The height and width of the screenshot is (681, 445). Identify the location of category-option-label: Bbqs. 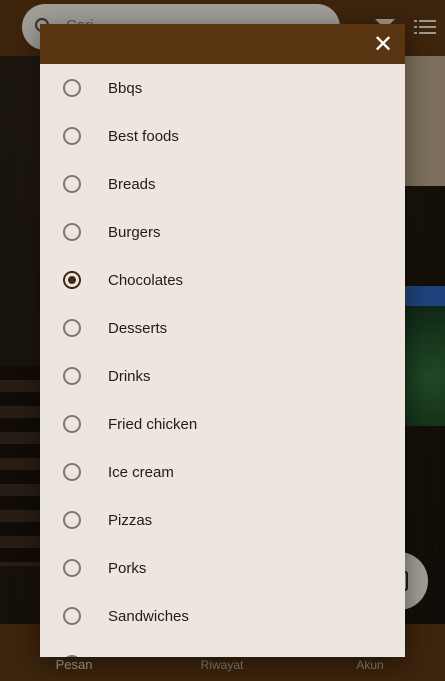
(125, 88).